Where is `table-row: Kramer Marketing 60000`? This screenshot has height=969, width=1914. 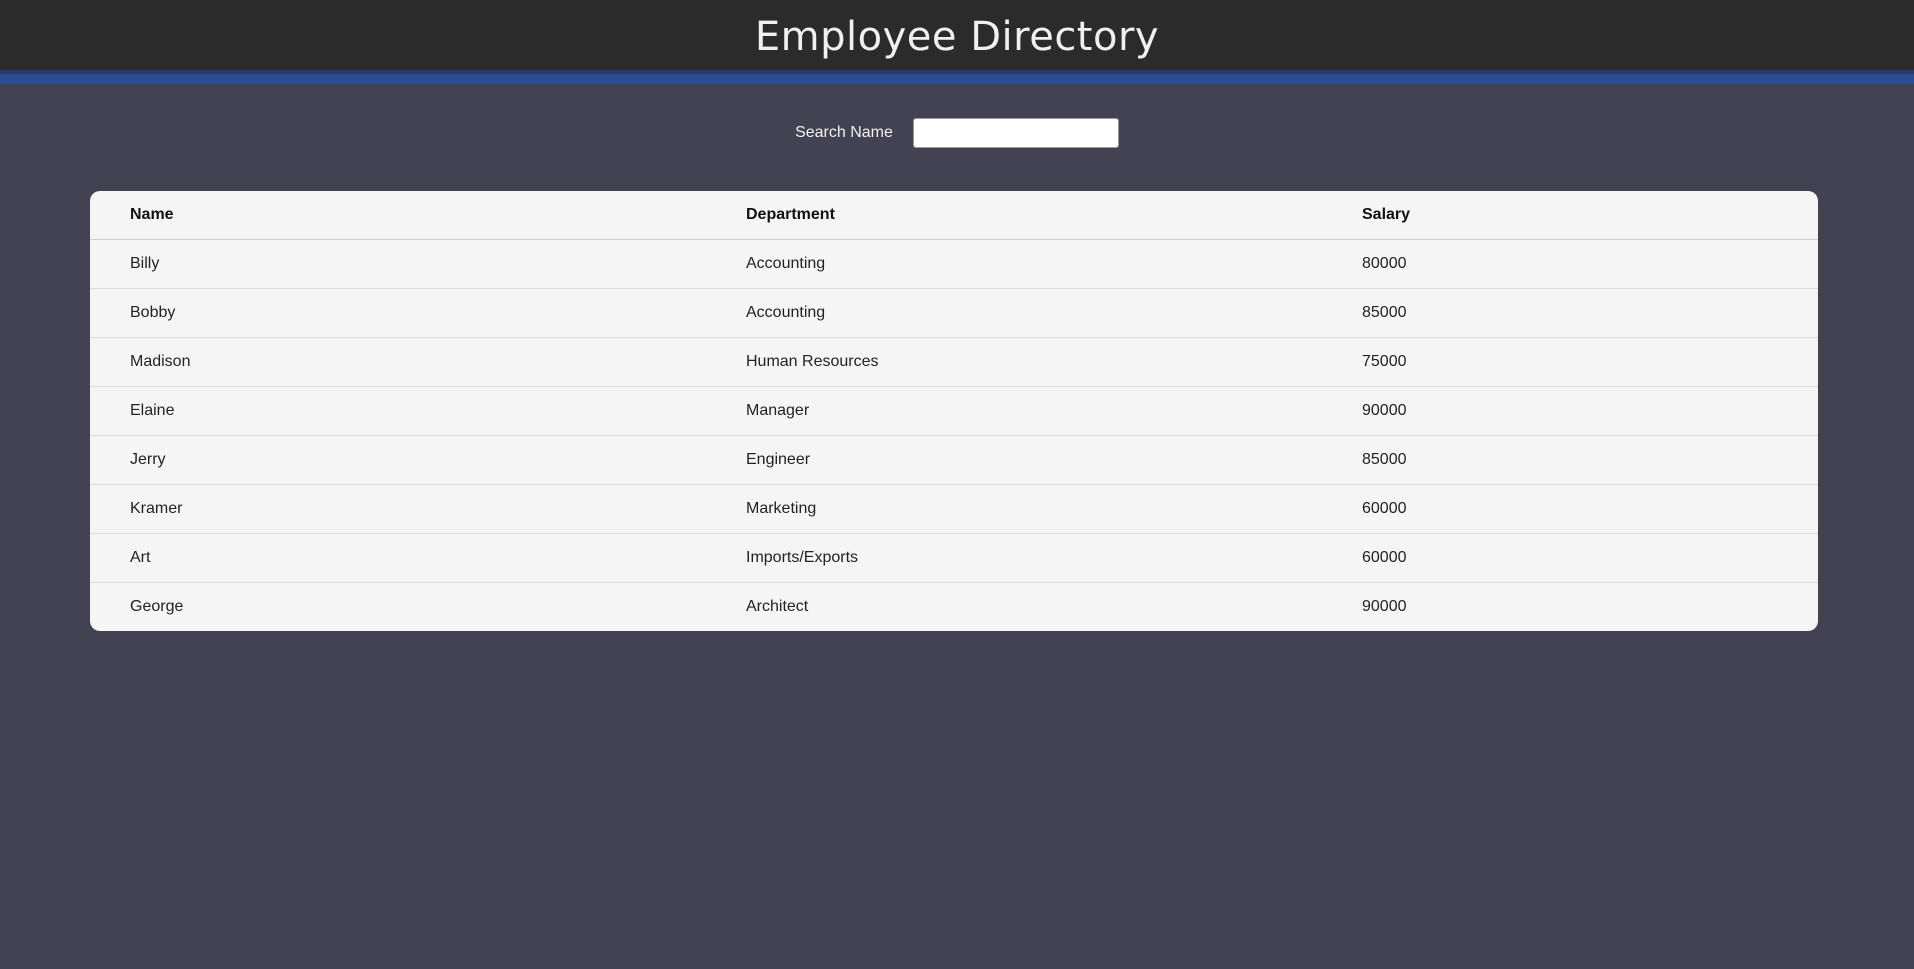
table-row: Kramer Marketing 60000 is located at coordinates (954, 509).